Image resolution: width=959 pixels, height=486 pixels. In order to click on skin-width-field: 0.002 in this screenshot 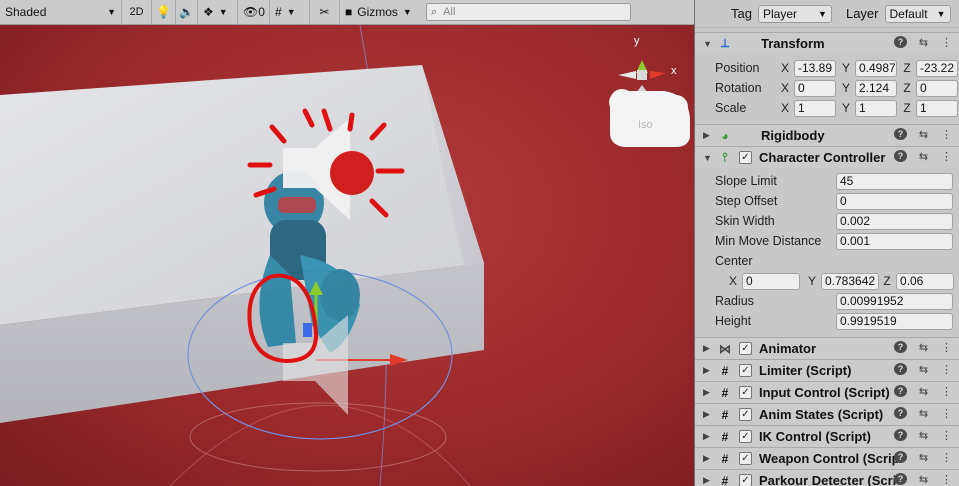, I will do `click(894, 221)`.